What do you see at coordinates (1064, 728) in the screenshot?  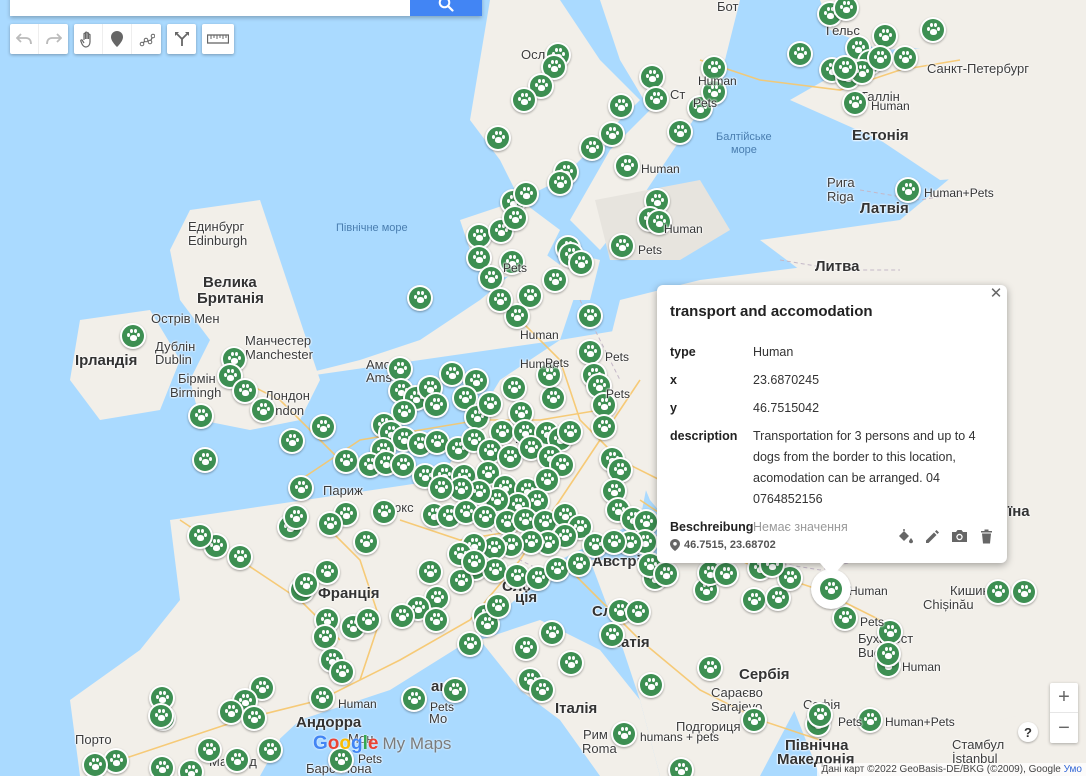 I see `zoom-out-button: −` at bounding box center [1064, 728].